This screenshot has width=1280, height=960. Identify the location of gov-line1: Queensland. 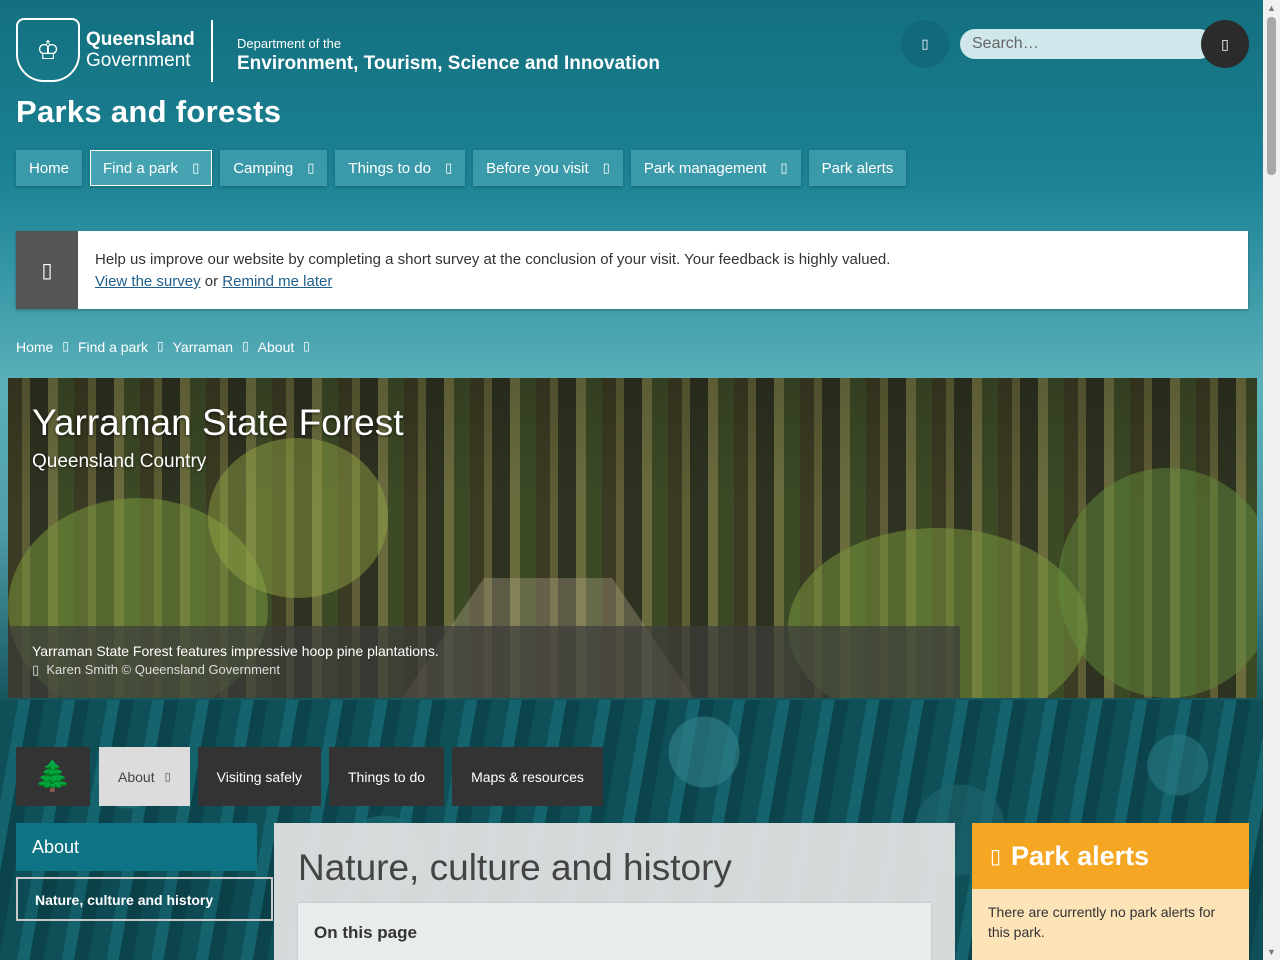
(140, 39).